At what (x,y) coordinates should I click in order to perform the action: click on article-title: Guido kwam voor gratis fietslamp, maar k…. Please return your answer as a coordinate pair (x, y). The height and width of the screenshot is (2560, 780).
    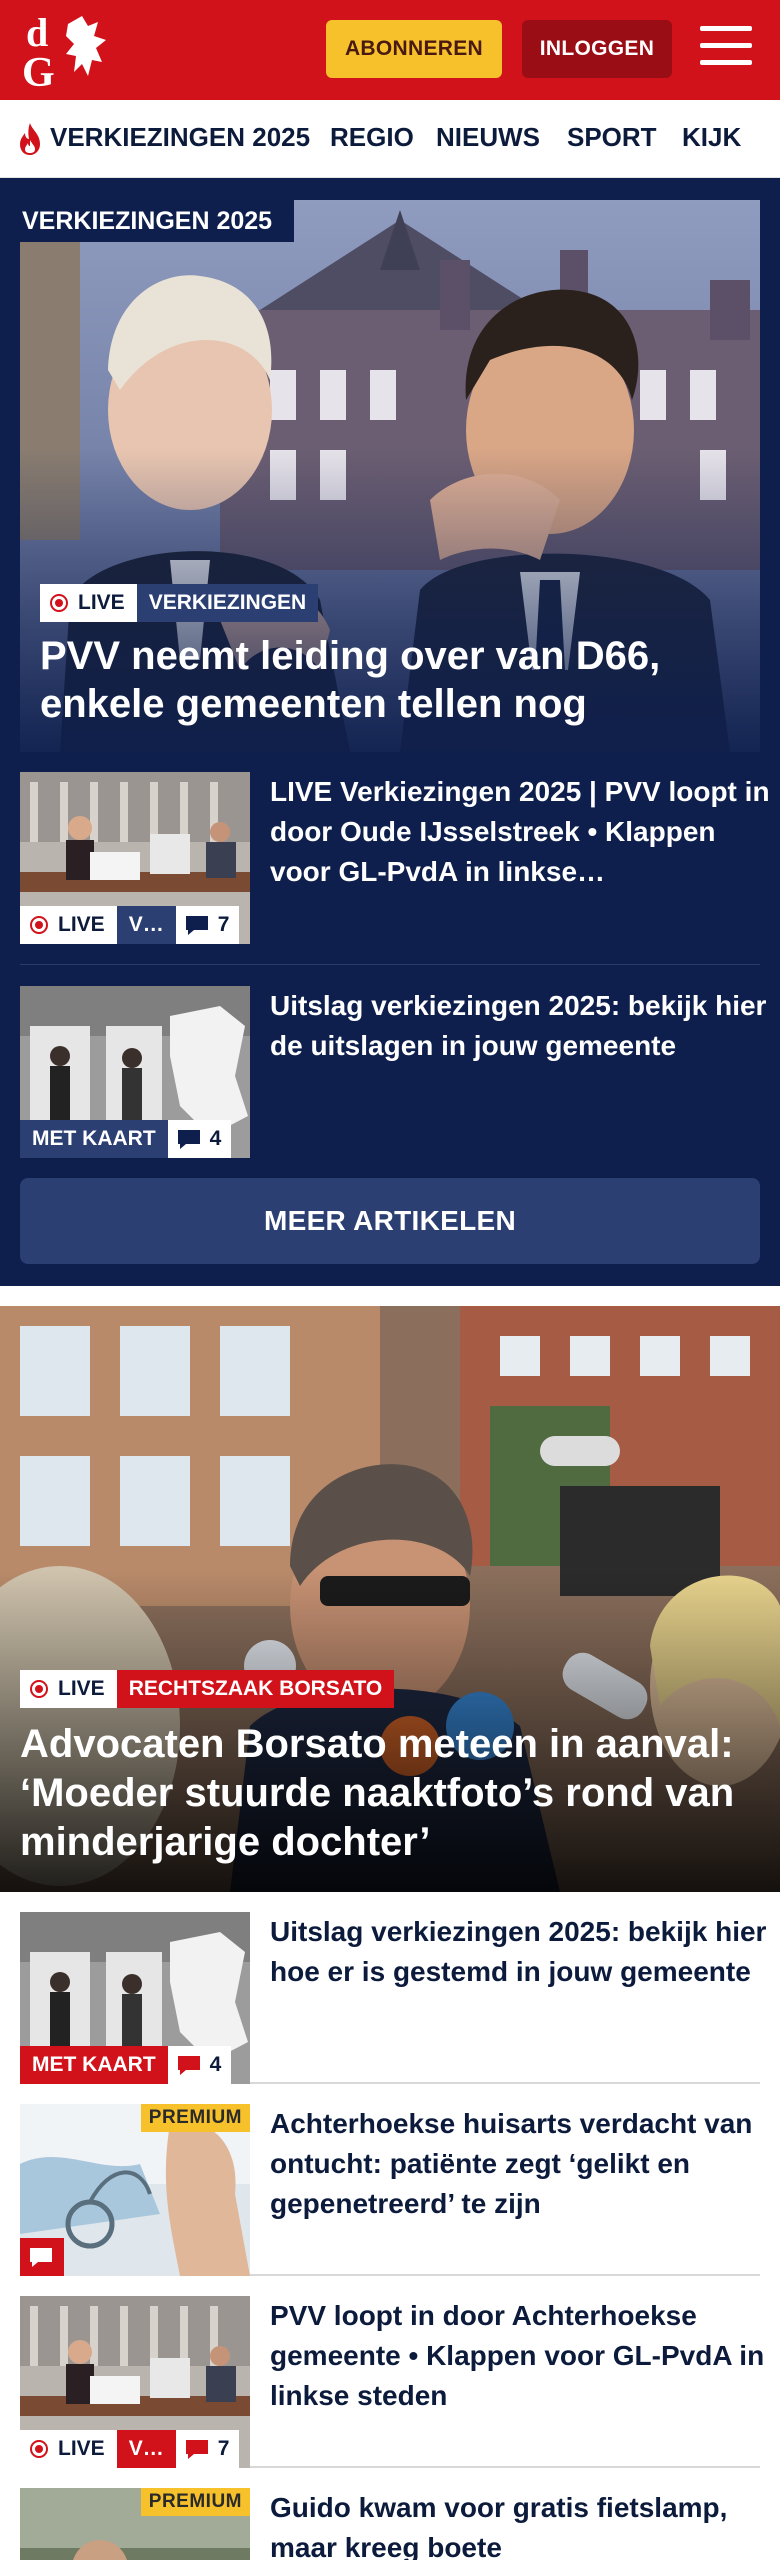
    Looking at the image, I should click on (520, 2524).